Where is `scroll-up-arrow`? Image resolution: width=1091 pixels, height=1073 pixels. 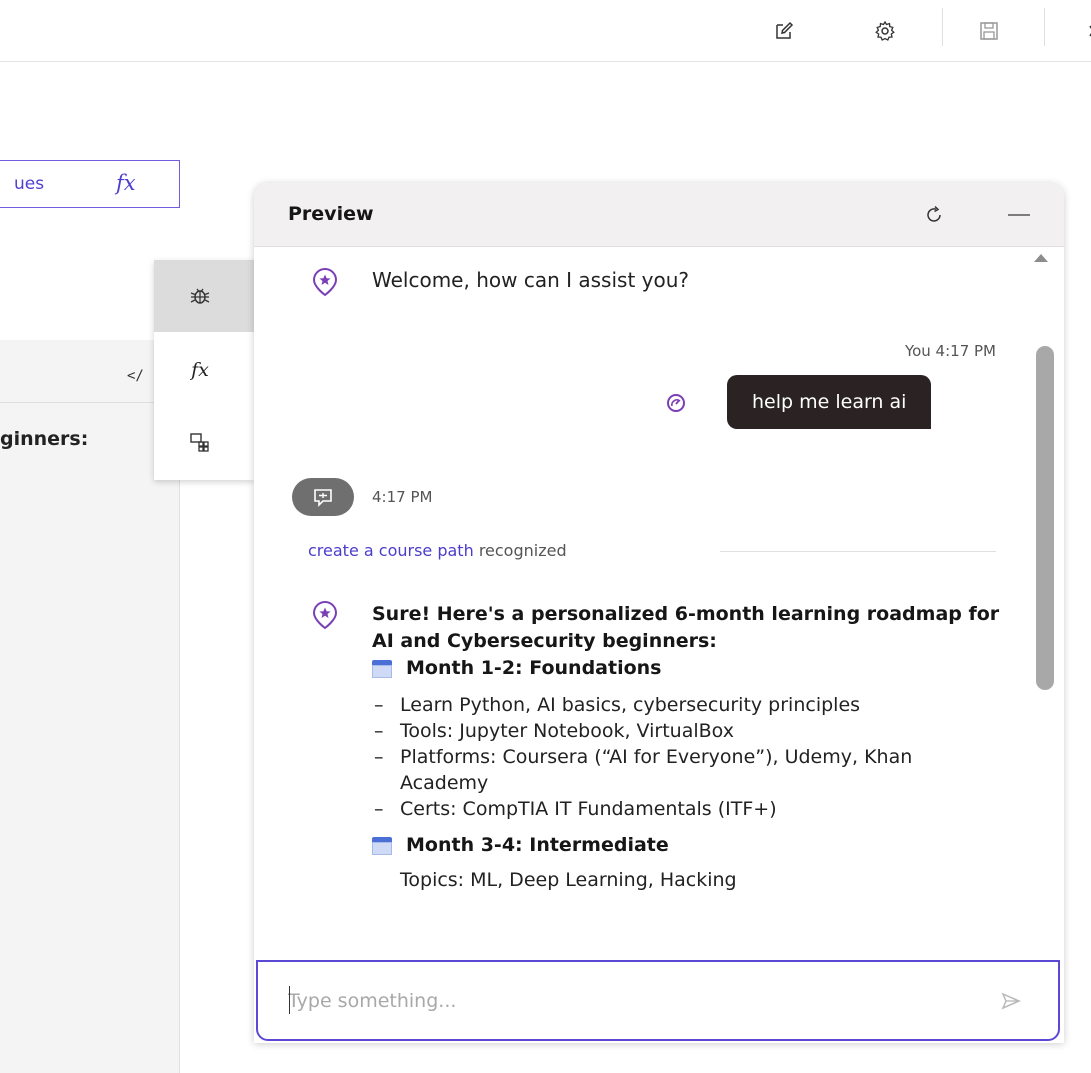 scroll-up-arrow is located at coordinates (1041, 258).